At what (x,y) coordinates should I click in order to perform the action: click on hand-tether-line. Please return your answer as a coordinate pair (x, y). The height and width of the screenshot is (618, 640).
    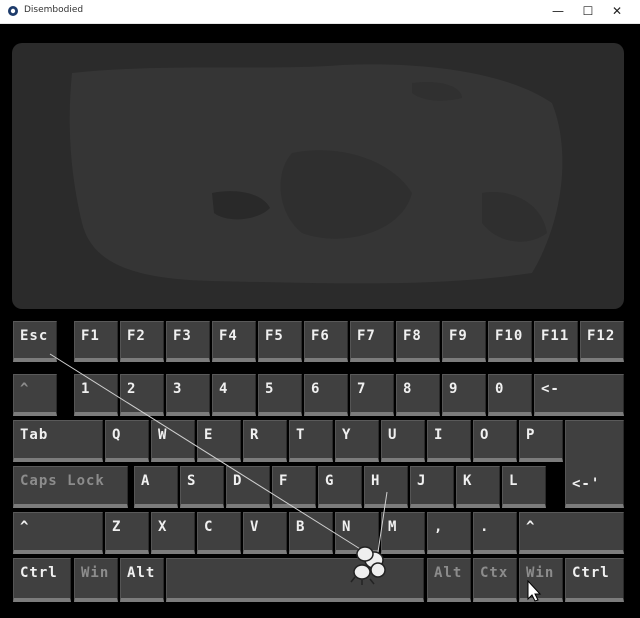
    Looking at the image, I should click on (382, 522).